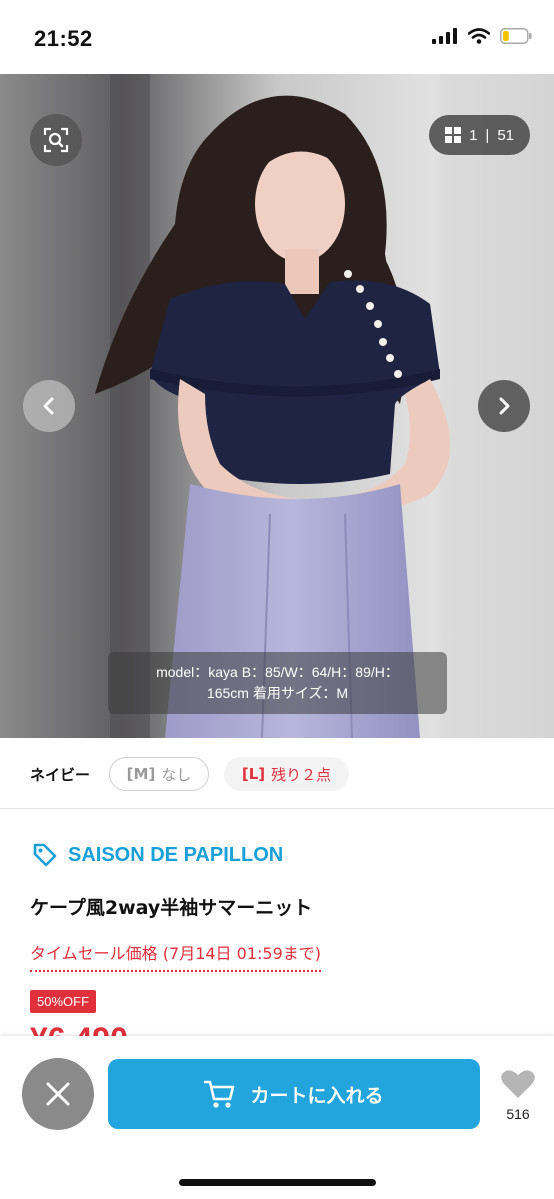  Describe the element at coordinates (159, 774) in the screenshot. I see `size-option-m: [M] なし` at that location.